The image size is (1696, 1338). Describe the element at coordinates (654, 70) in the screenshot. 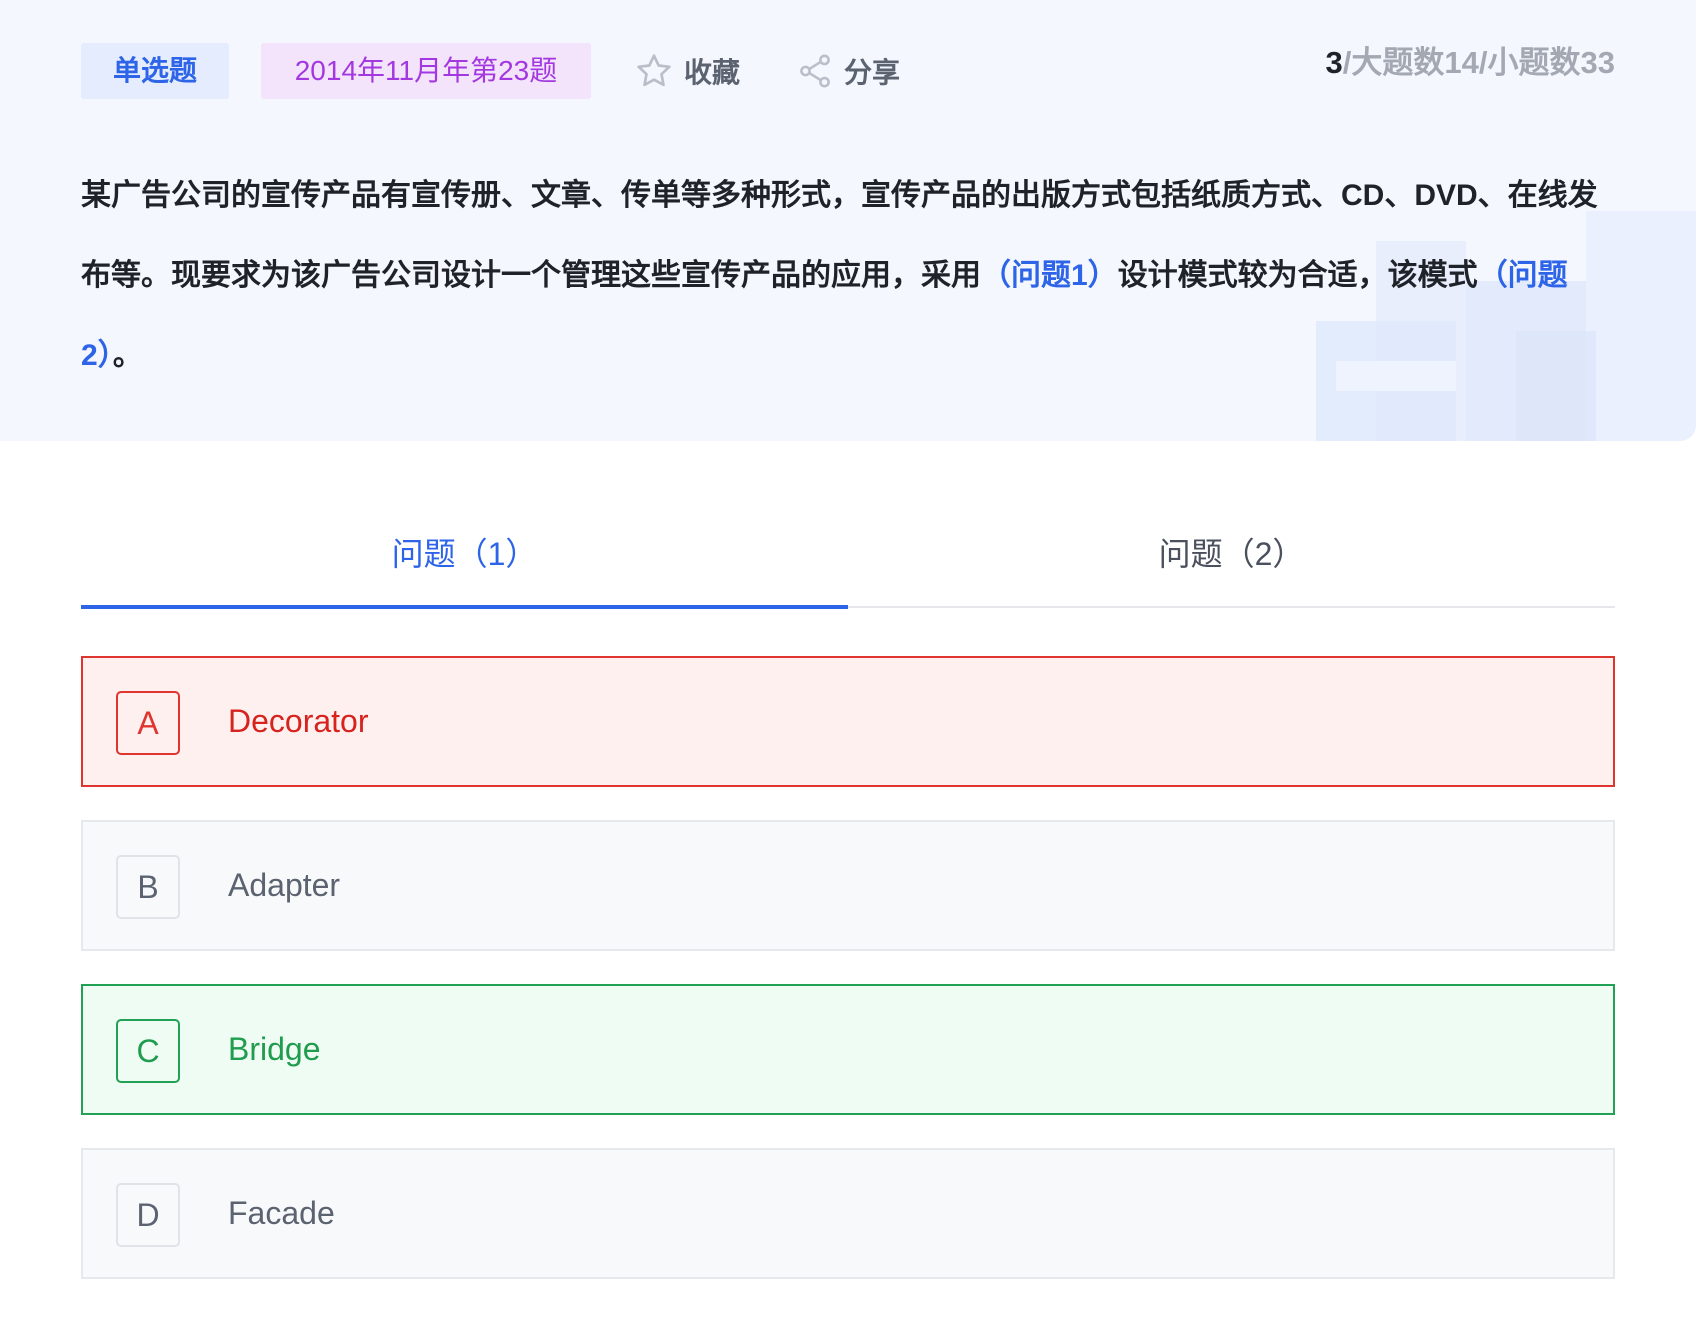

I see `star-icon` at that location.